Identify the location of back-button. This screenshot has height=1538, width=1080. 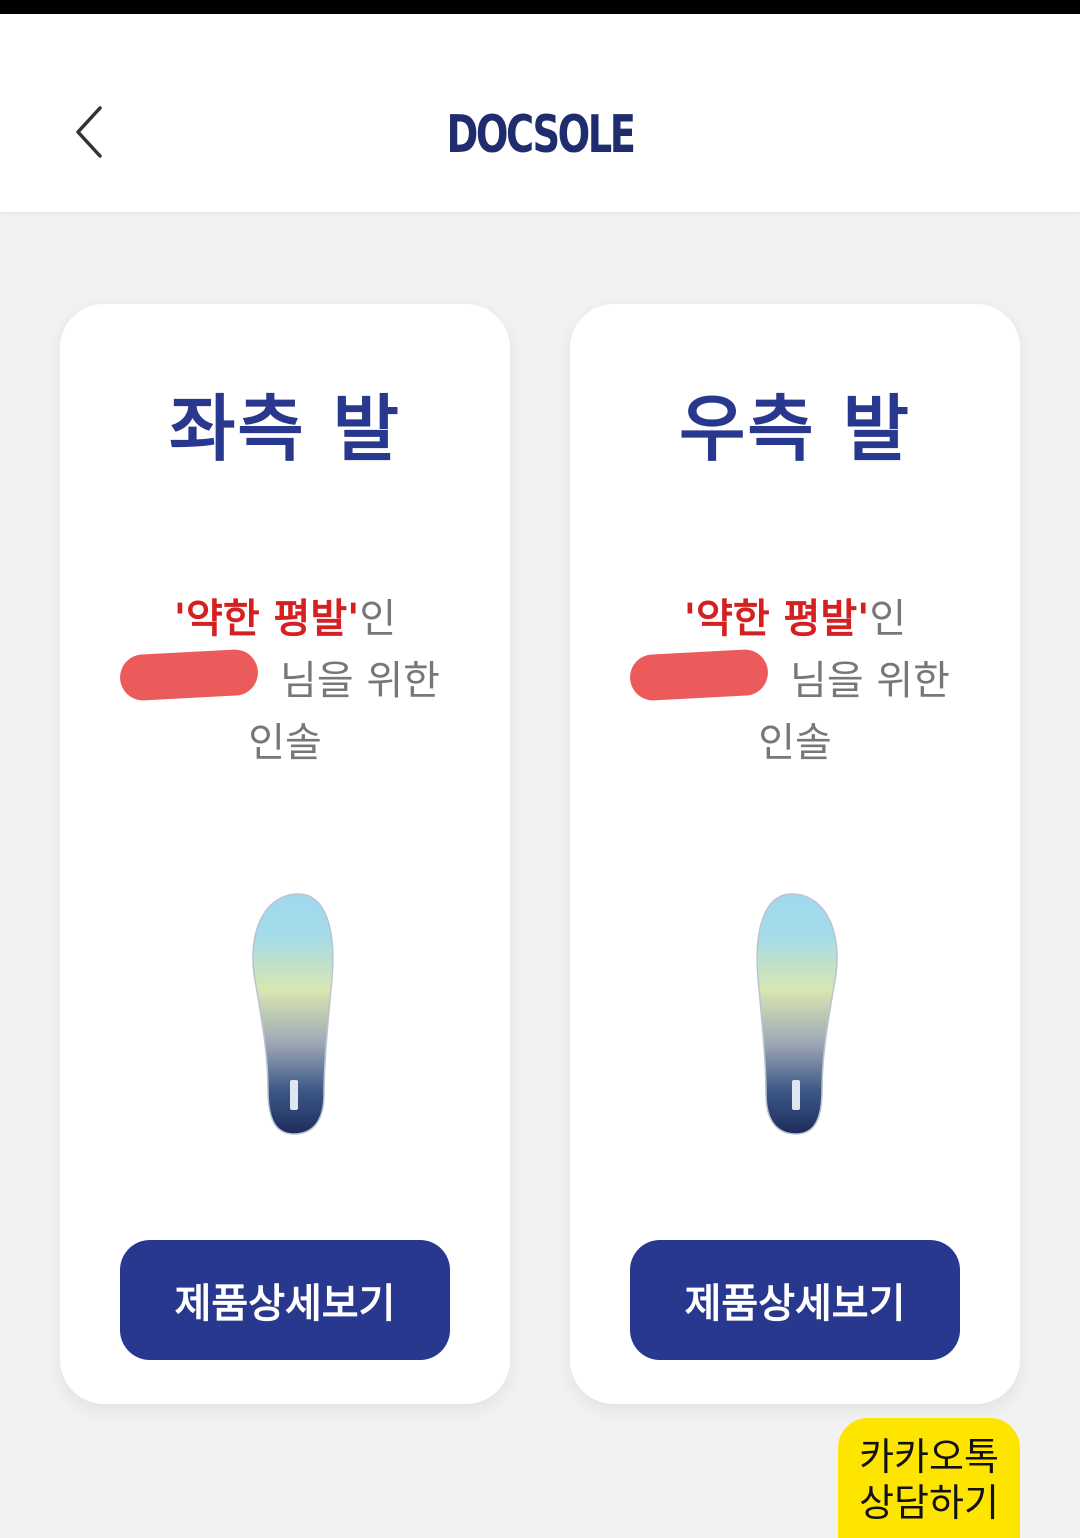
(92, 132).